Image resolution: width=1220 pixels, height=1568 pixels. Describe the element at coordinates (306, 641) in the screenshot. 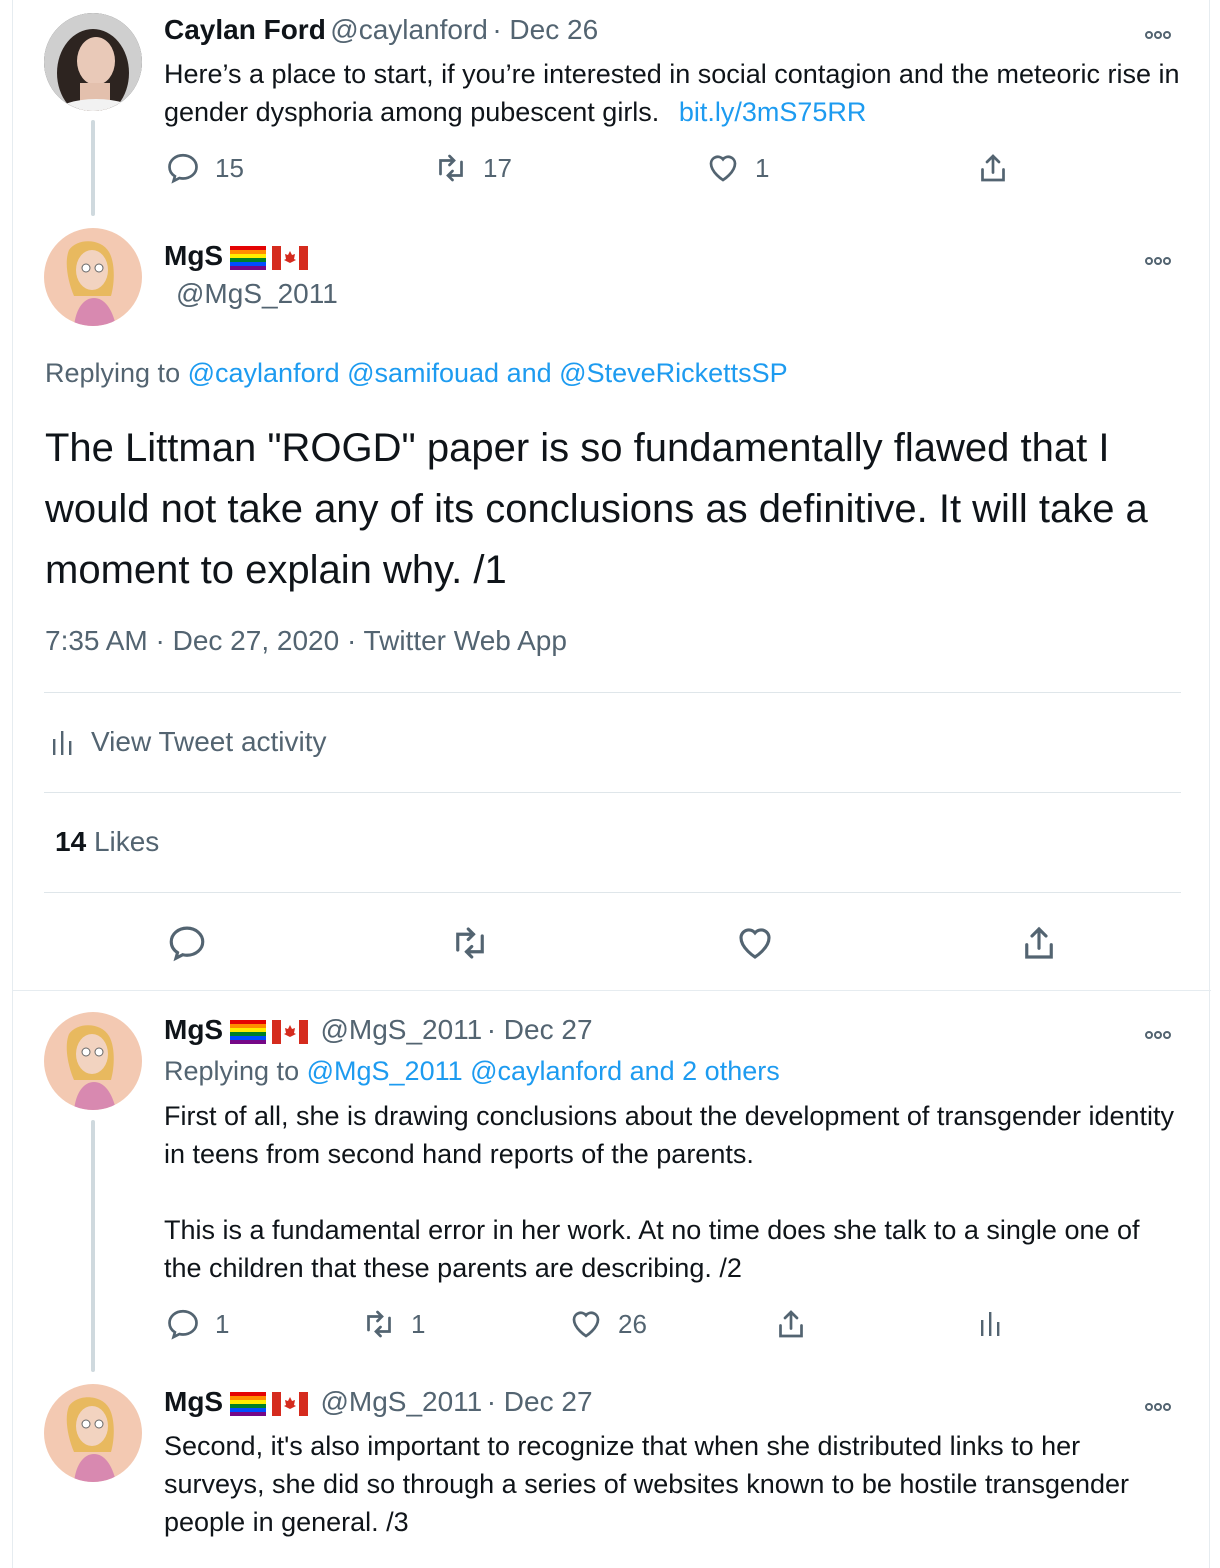

I see `tweet-timestamp: 7:35 AM · Dec 27, 2020 · Twitter Web App` at that location.